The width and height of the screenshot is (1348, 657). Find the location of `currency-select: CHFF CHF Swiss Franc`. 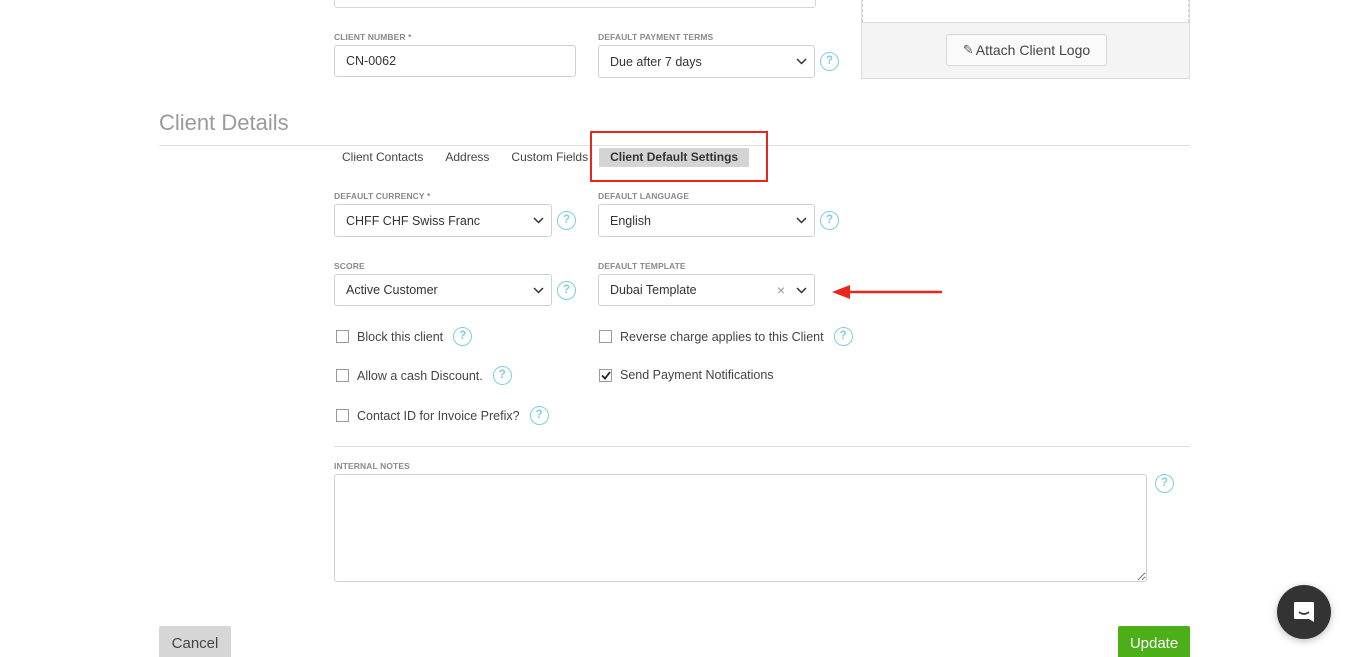

currency-select: CHFF CHF Swiss Franc is located at coordinates (443, 220).